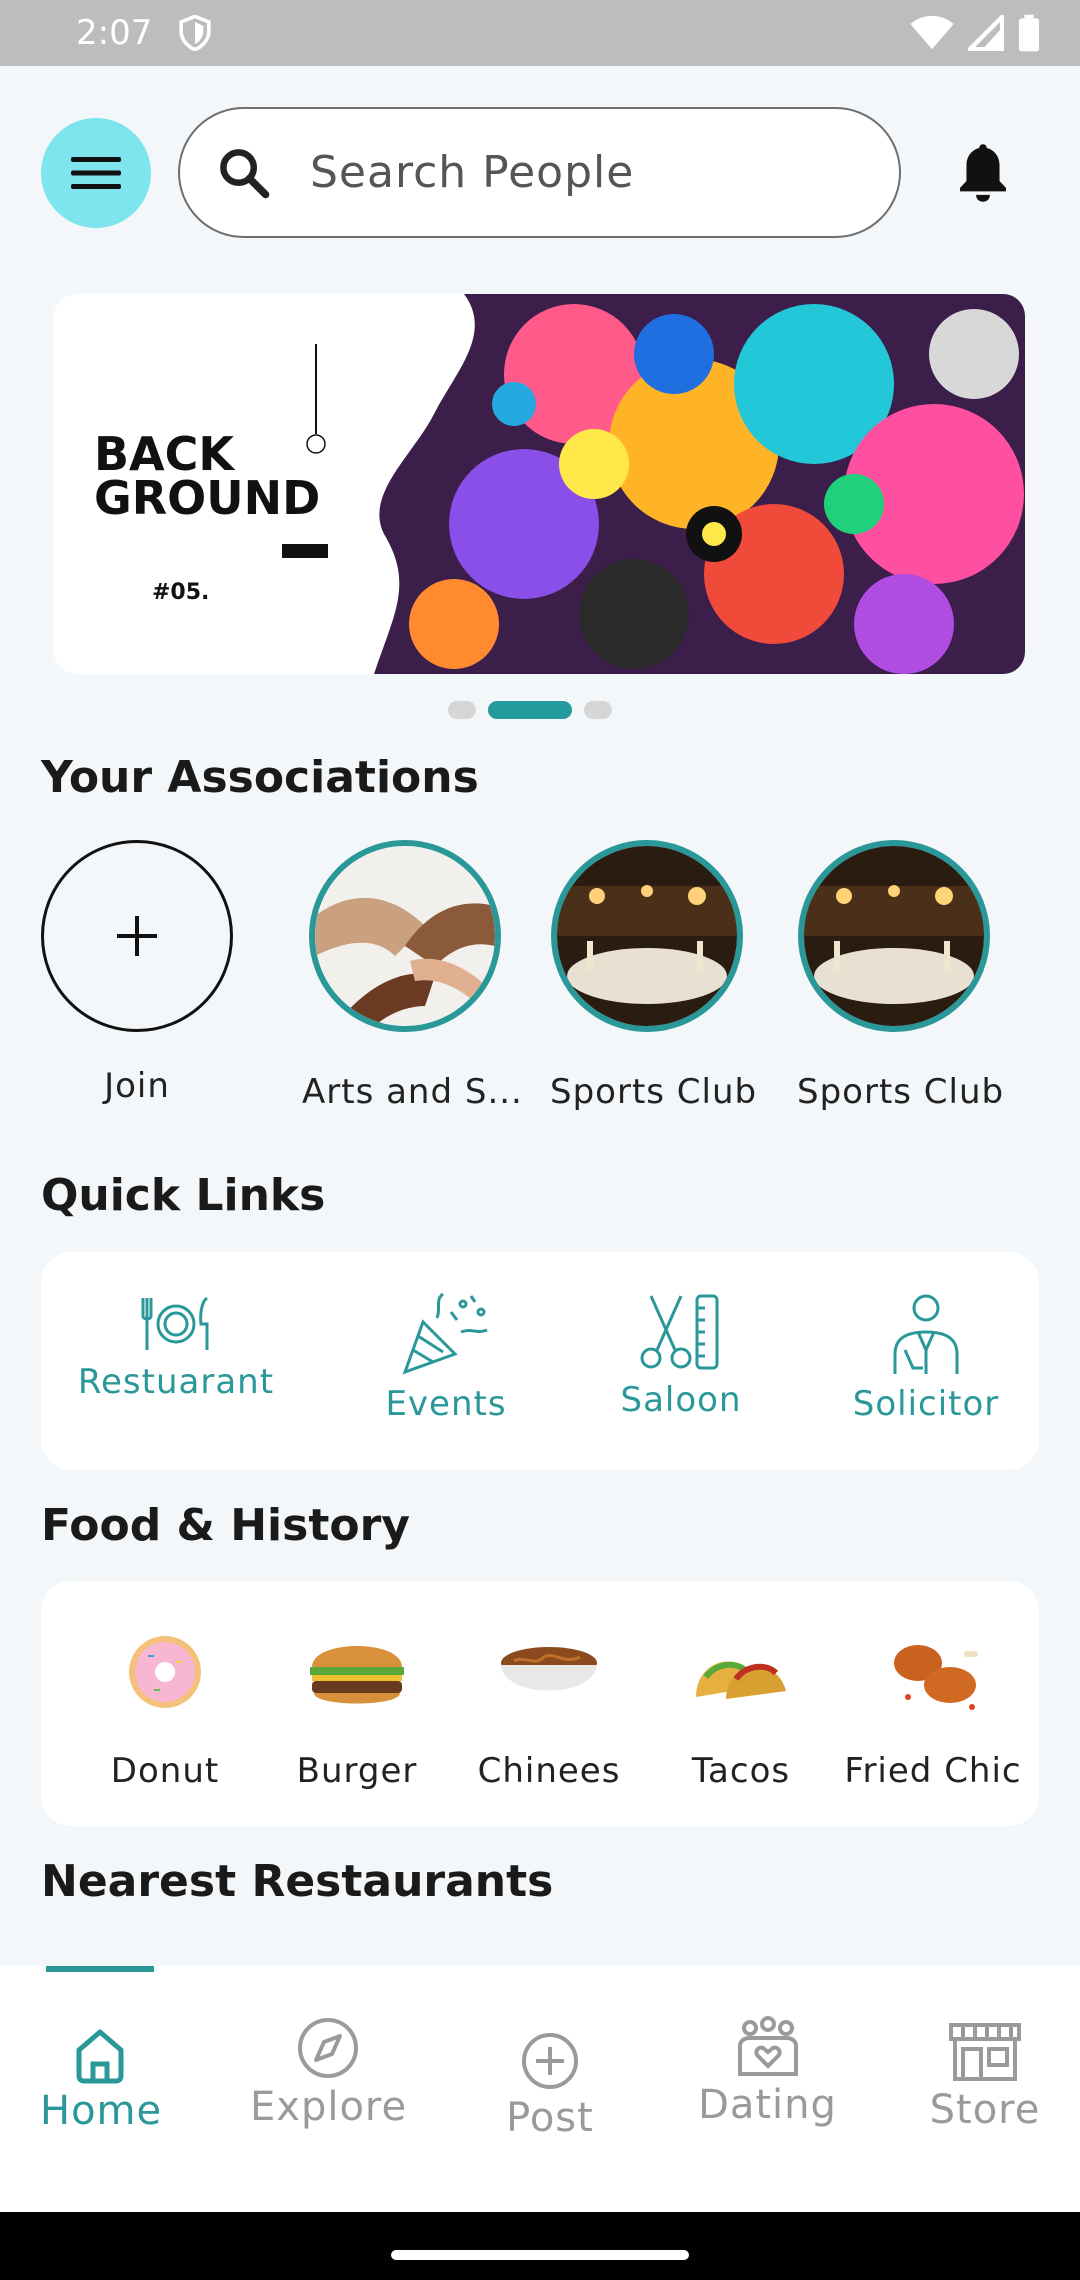 The height and width of the screenshot is (2280, 1080). Describe the element at coordinates (445, 1333) in the screenshot. I see `party-popper-icon` at that location.